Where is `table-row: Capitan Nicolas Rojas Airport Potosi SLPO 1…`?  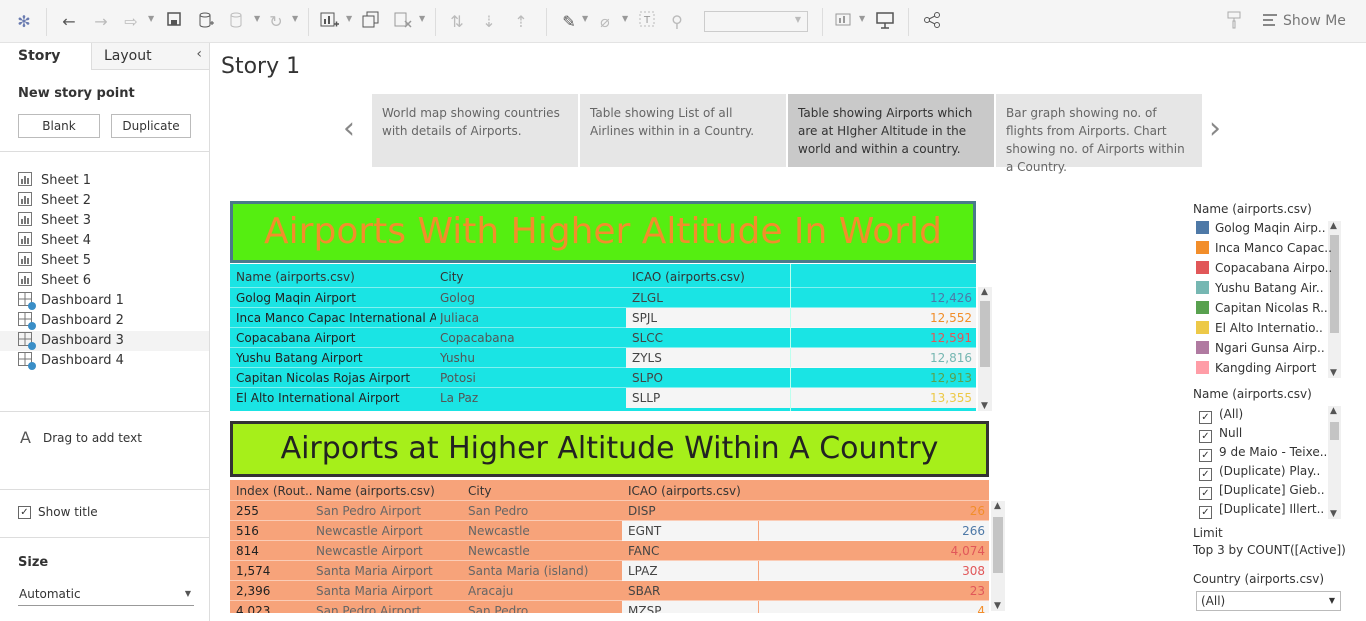 table-row: Capitan Nicolas Rojas Airport Potosi SLPO 1… is located at coordinates (603, 377).